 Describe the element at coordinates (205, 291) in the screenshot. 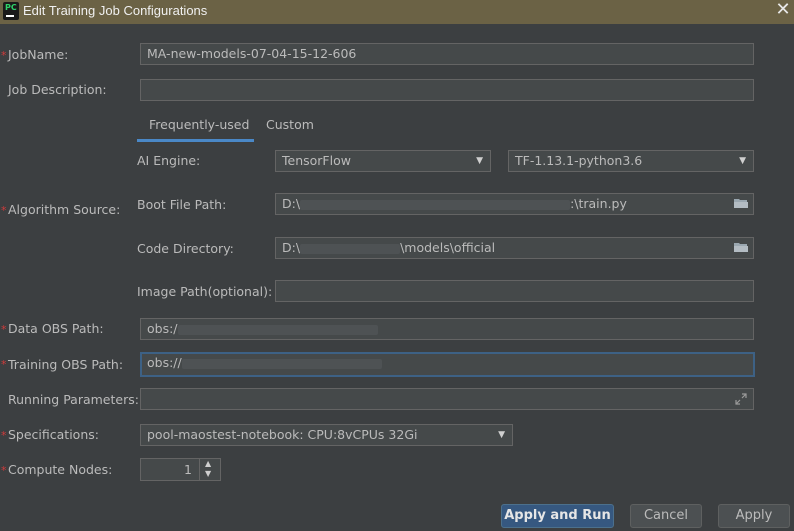

I see `image-path-label: Image Path(optional):` at that location.